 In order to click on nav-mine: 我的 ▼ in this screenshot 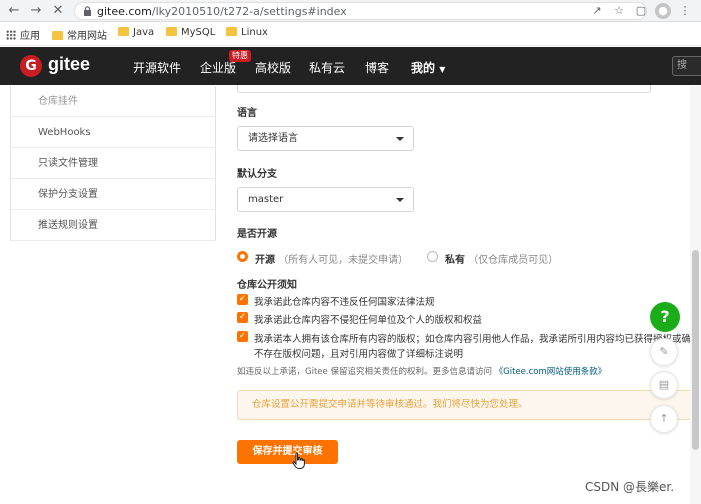, I will do `click(428, 67)`.